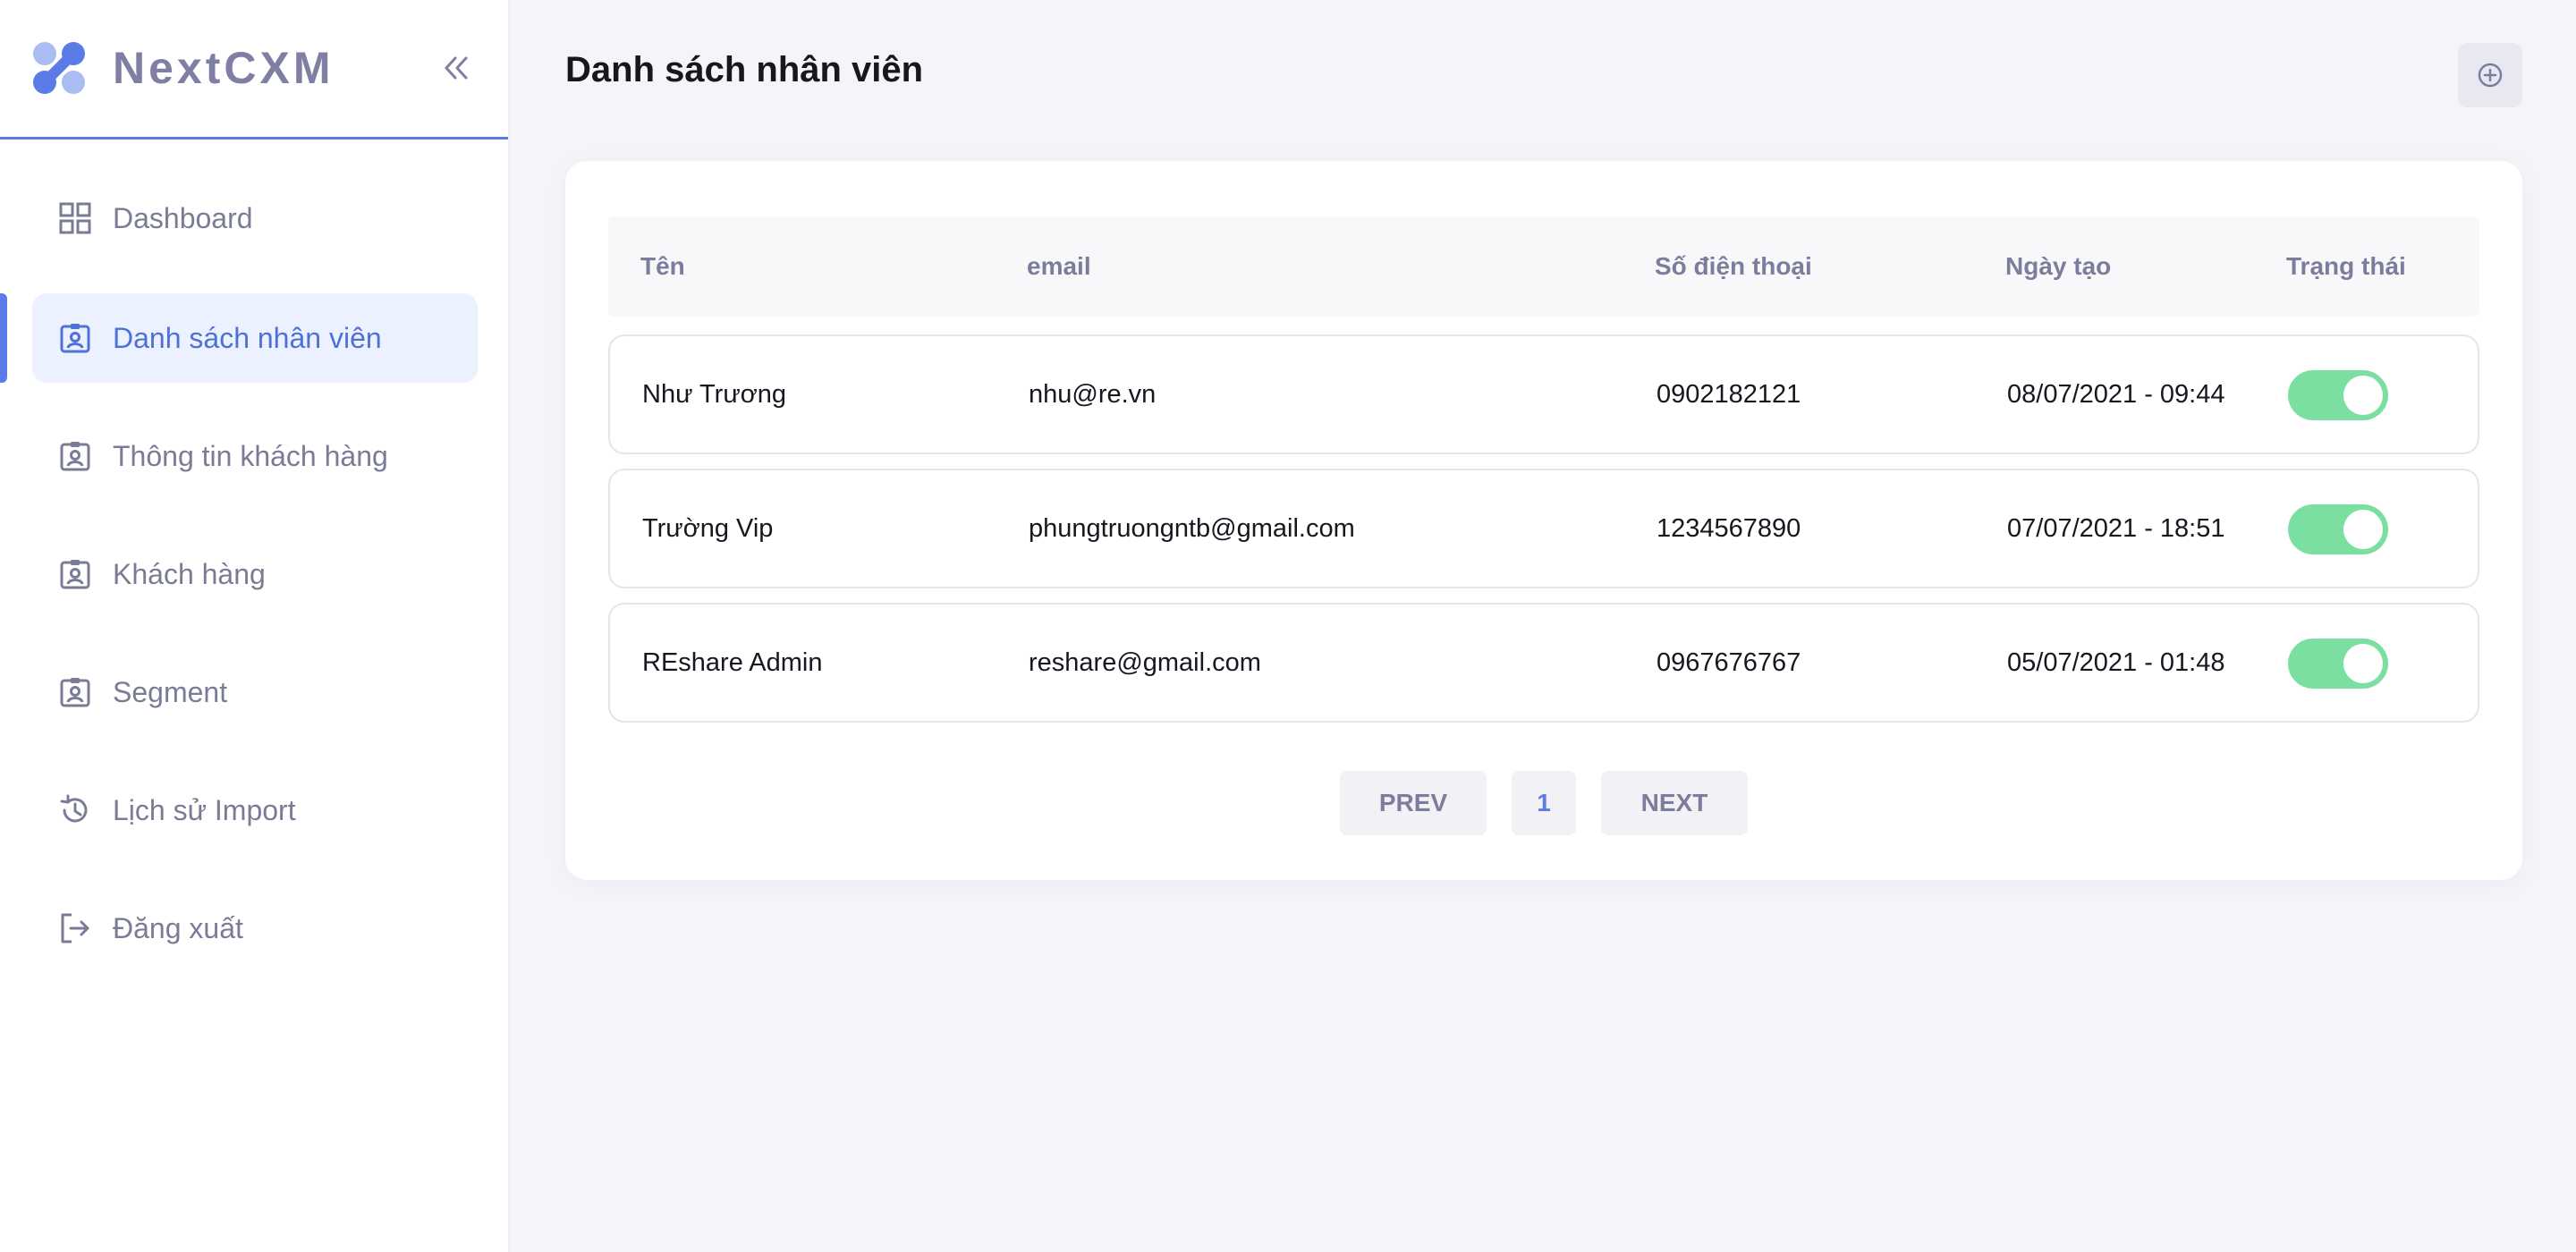 The height and width of the screenshot is (1252, 2576). What do you see at coordinates (224, 68) in the screenshot?
I see `brand-name: NextCXM` at bounding box center [224, 68].